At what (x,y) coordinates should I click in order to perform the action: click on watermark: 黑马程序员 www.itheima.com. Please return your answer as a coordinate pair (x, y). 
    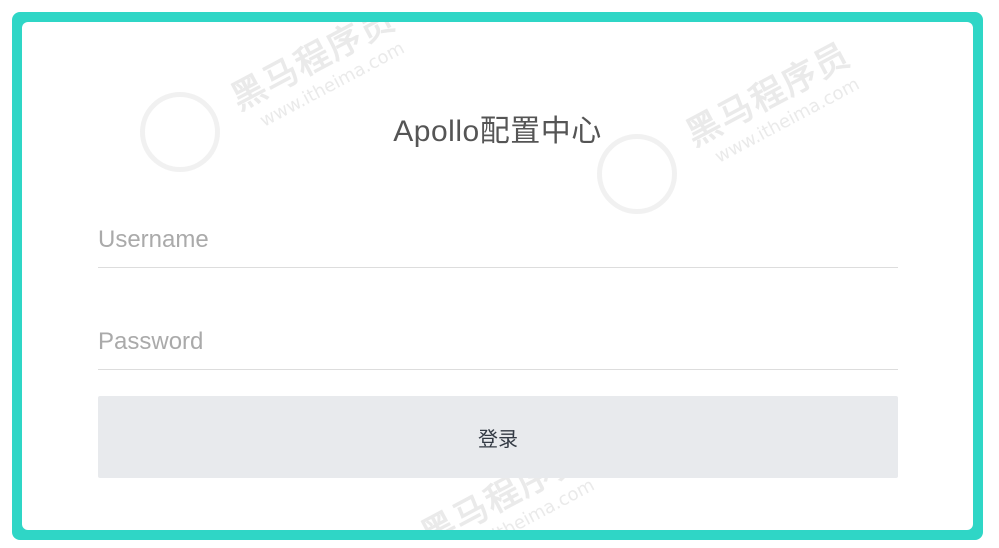
    Looking at the image, I should click on (772, 101).